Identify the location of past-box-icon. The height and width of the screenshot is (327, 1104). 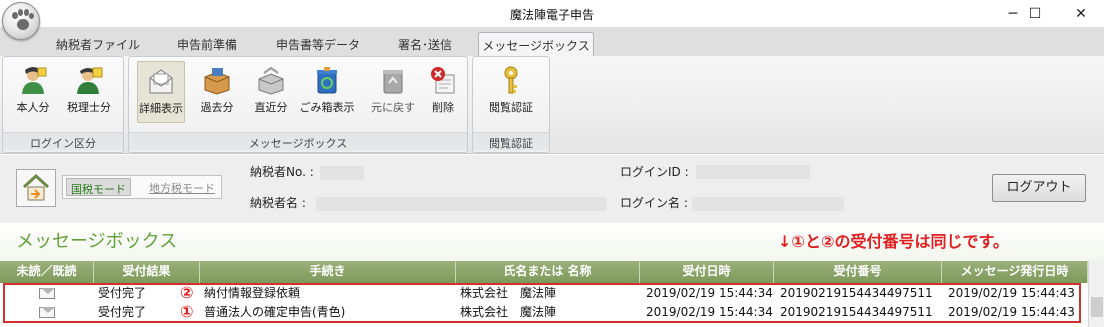
(217, 81).